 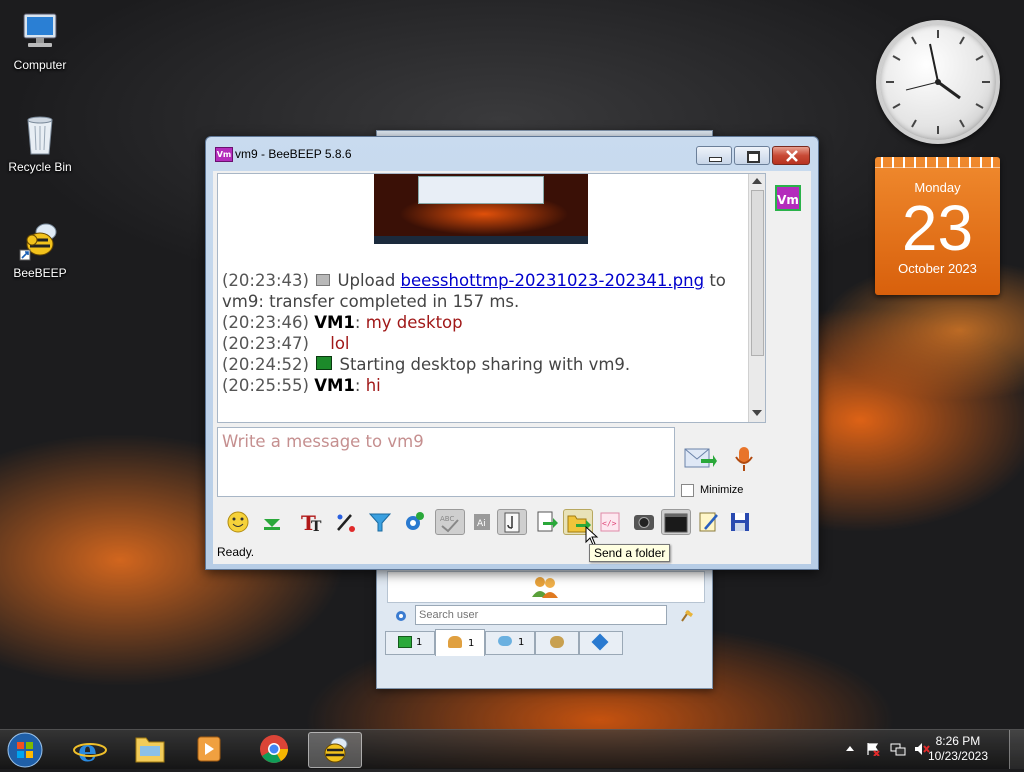 What do you see at coordinates (340, 343) in the screenshot?
I see `message-text: lol` at bounding box center [340, 343].